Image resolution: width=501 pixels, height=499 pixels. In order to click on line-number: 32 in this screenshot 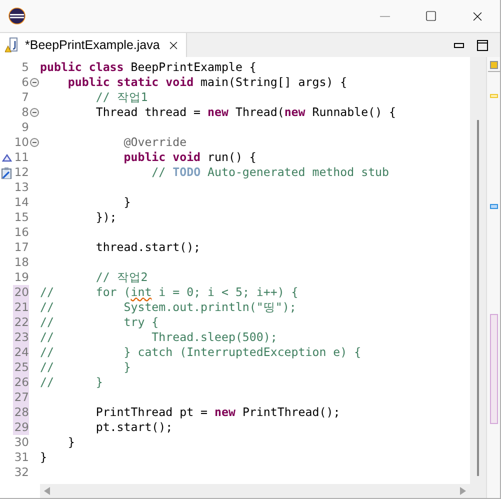, I will do `click(21, 472)`.